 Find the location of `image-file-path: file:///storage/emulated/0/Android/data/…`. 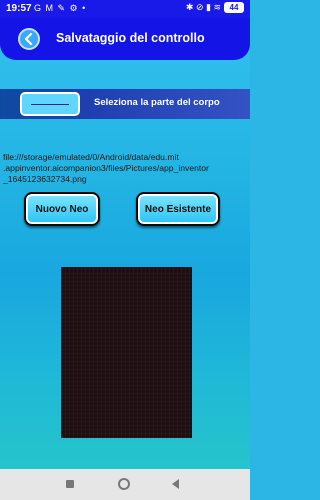

image-file-path: file:///storage/emulated/0/Android/data/… is located at coordinates (126, 168).